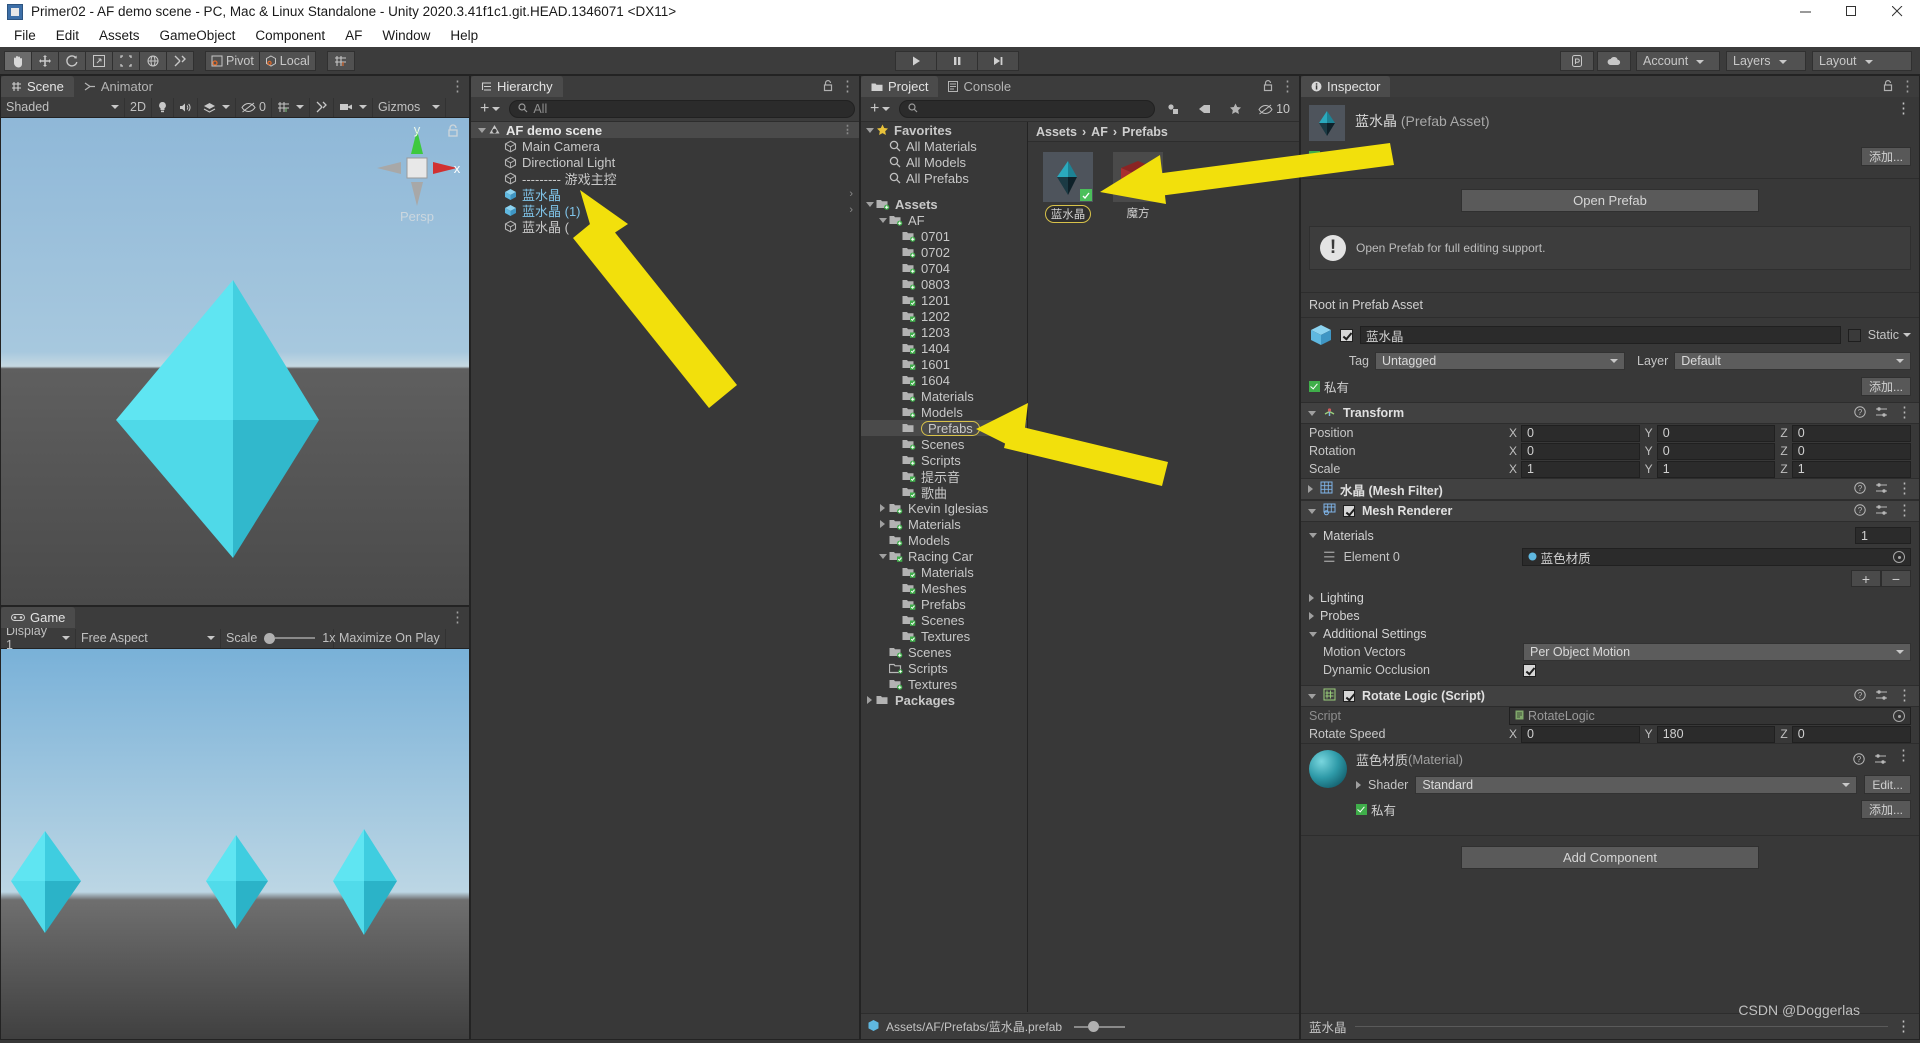 The width and height of the screenshot is (1920, 1043). What do you see at coordinates (665, 226) in the screenshot?
I see `hierarchy-item: 蓝水晶 (` at bounding box center [665, 226].